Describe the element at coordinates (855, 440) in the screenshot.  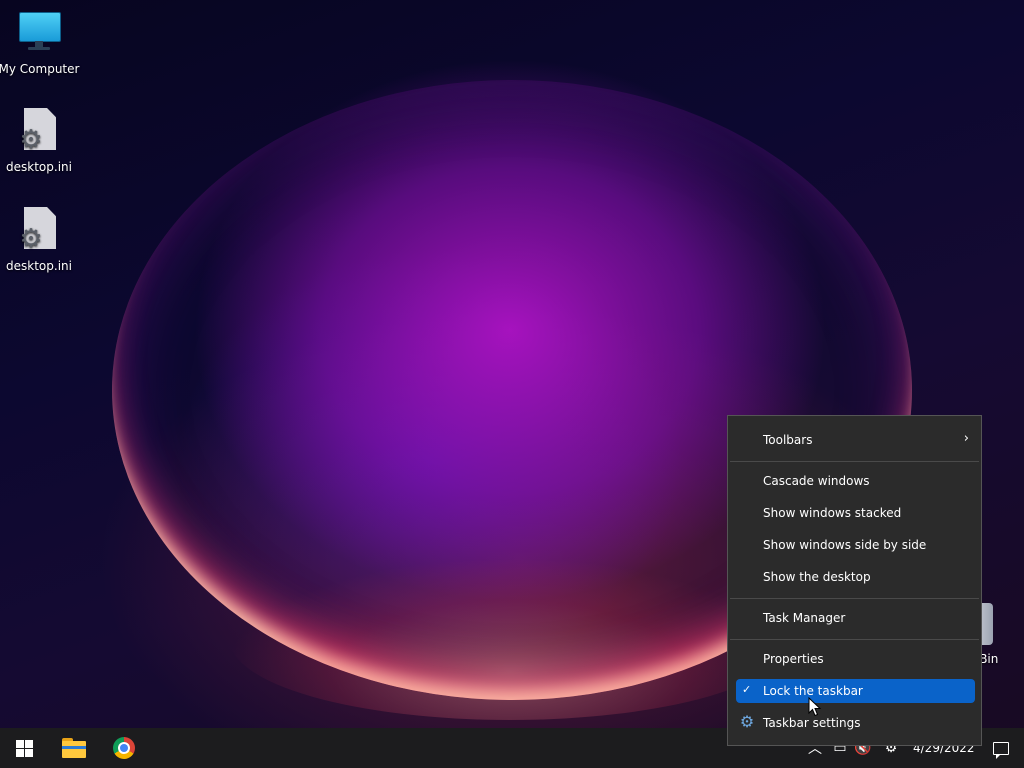
I see `menu-item-toolbars: Toolbars ›` at that location.